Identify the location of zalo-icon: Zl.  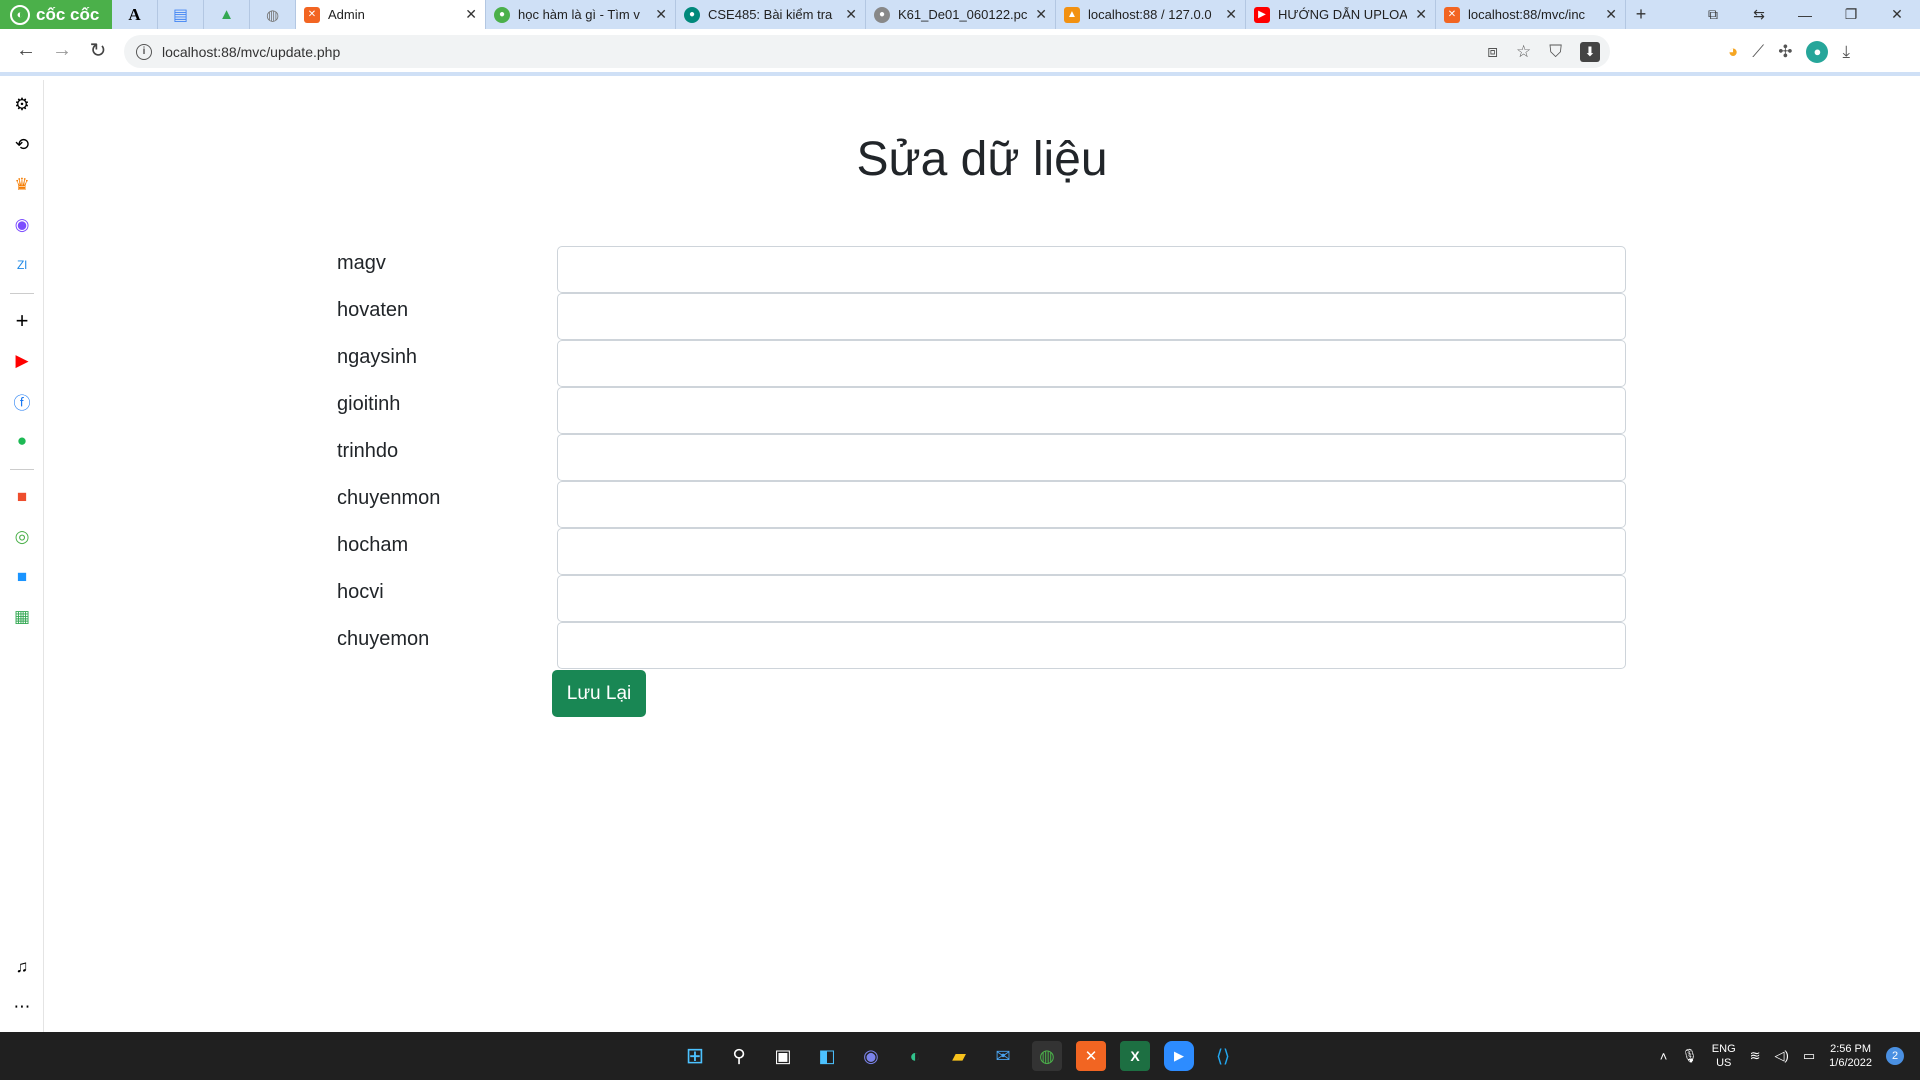
(22, 265).